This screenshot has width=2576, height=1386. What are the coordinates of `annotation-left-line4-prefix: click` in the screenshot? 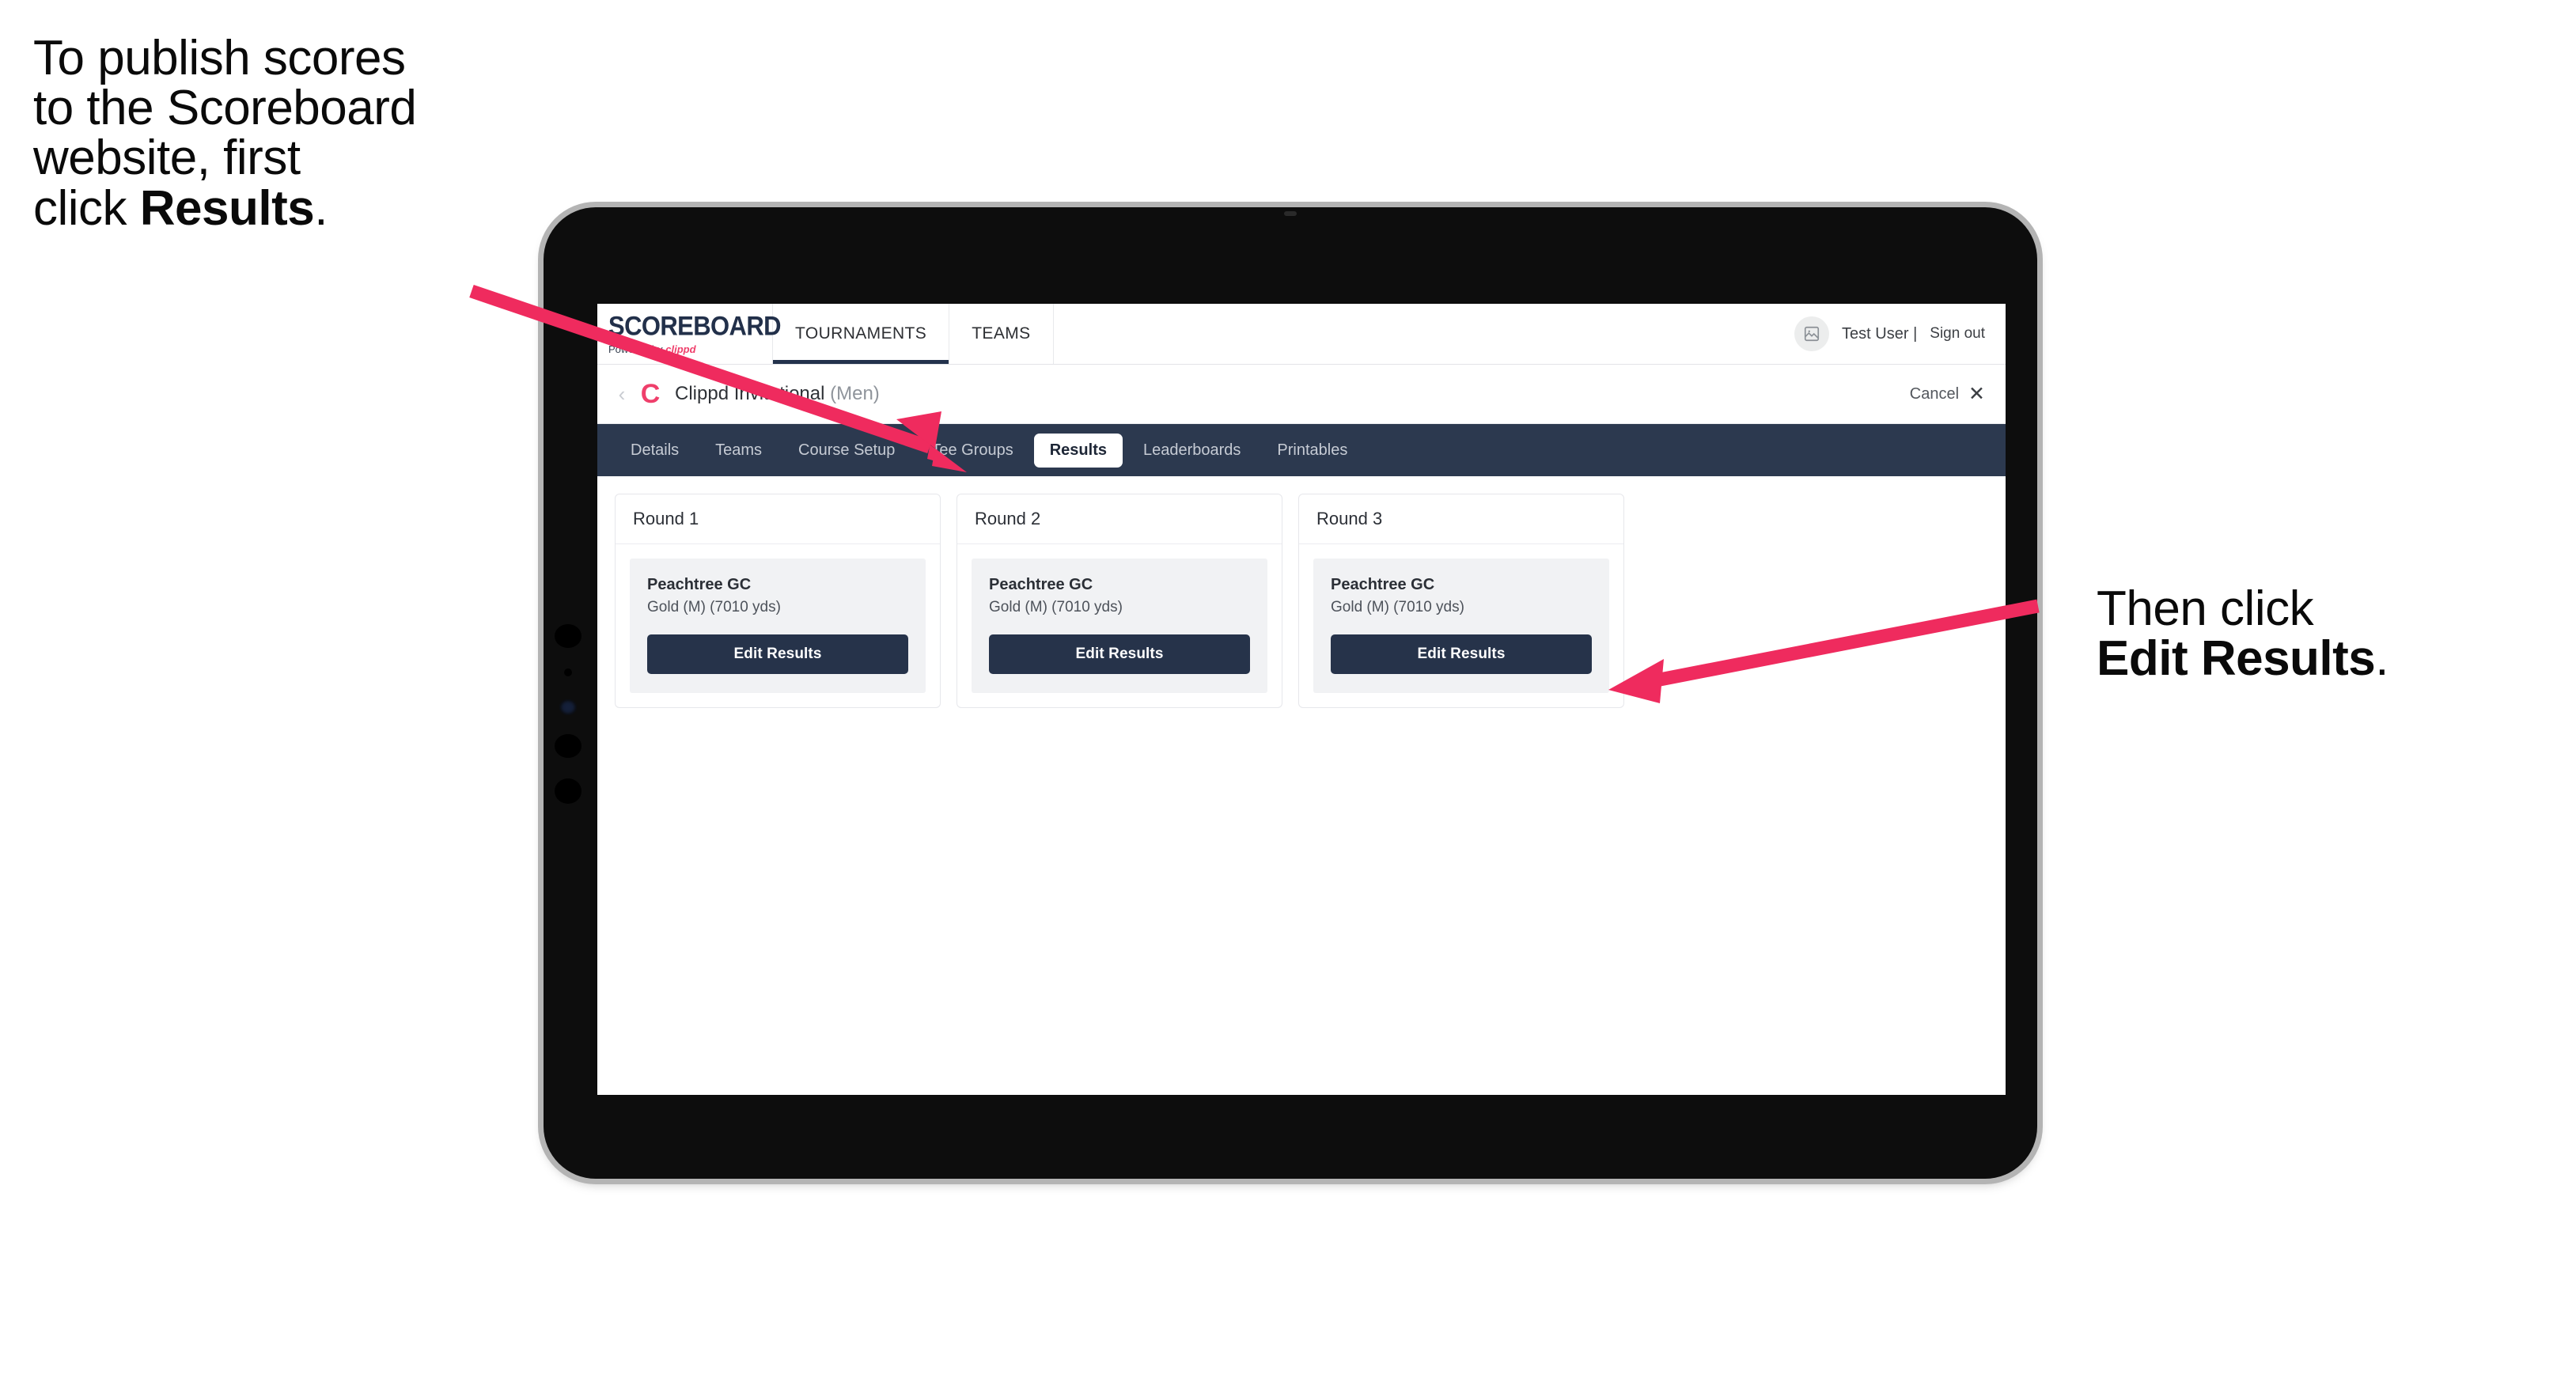 It's located at (86, 208).